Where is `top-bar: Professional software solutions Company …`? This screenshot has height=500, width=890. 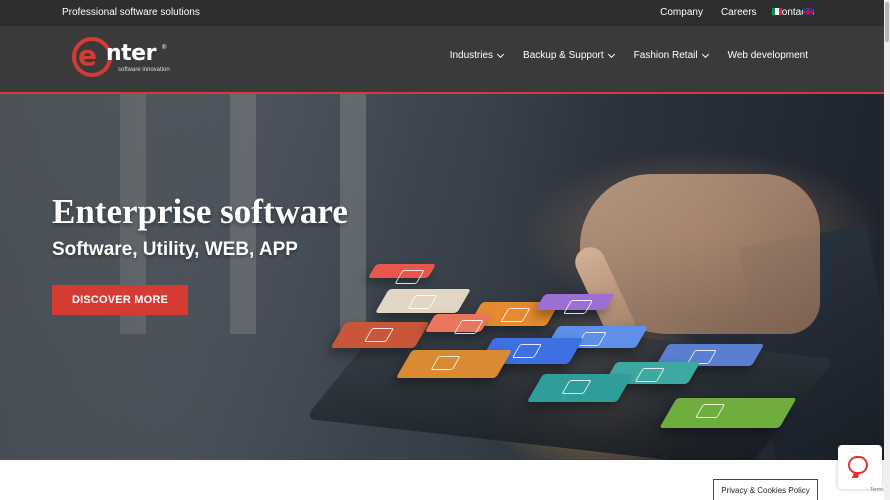 top-bar: Professional software solutions Company … is located at coordinates (442, 13).